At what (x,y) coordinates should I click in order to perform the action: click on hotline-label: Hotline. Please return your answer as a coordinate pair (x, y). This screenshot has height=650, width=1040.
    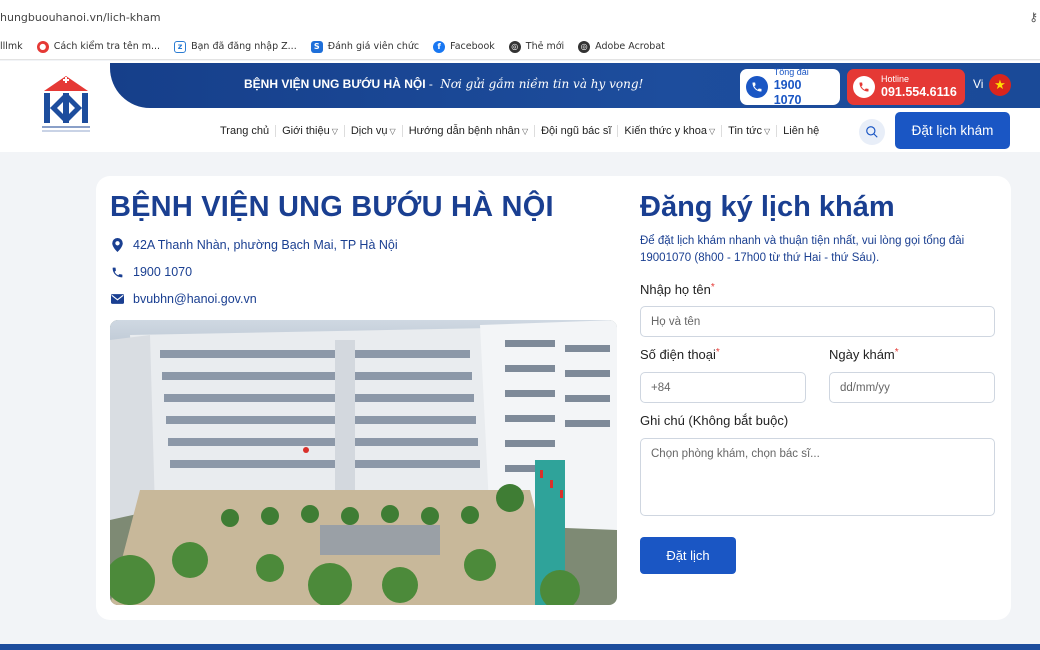
    Looking at the image, I should click on (895, 79).